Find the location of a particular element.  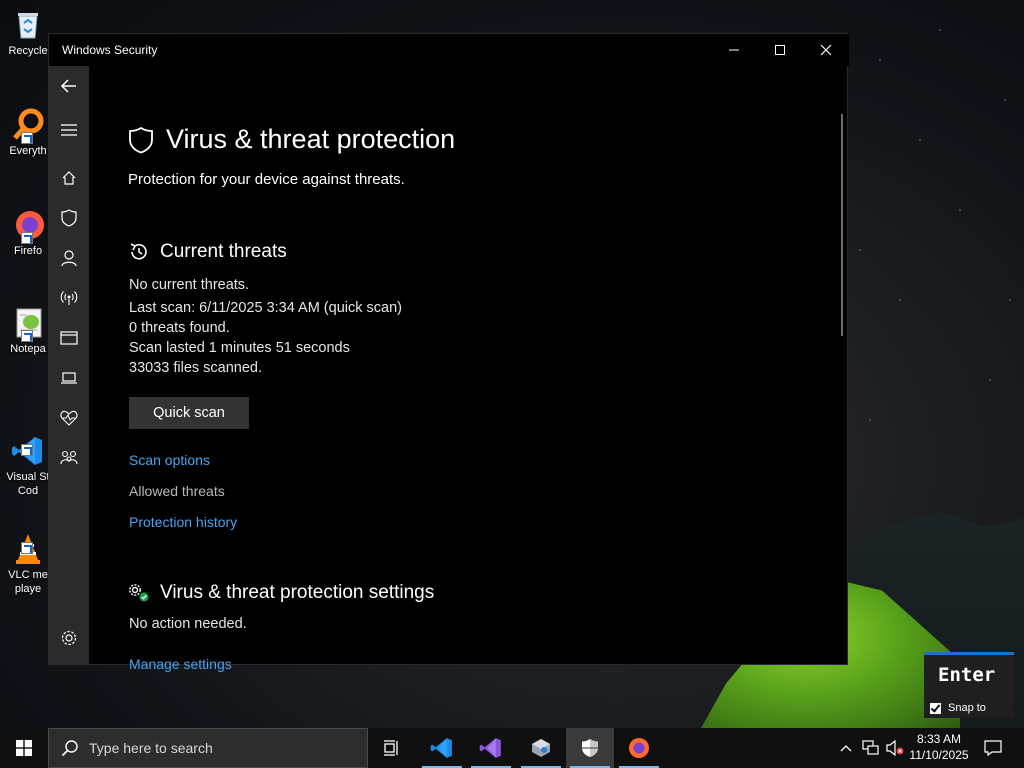

nav-item-settings is located at coordinates (69, 638).